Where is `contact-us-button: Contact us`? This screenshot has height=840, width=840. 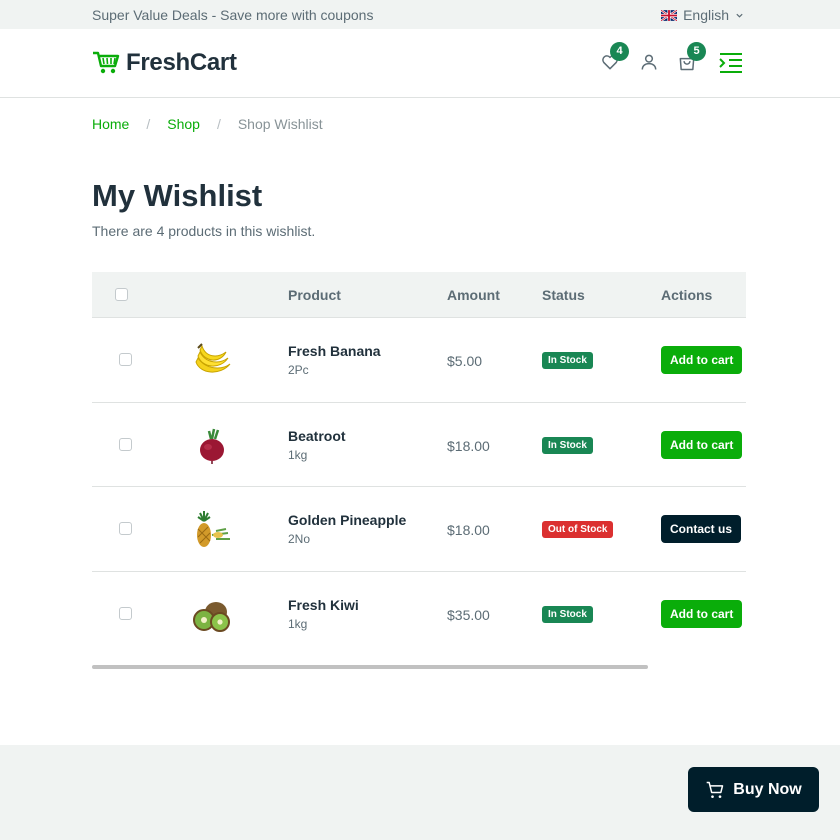
contact-us-button: Contact us is located at coordinates (701, 529).